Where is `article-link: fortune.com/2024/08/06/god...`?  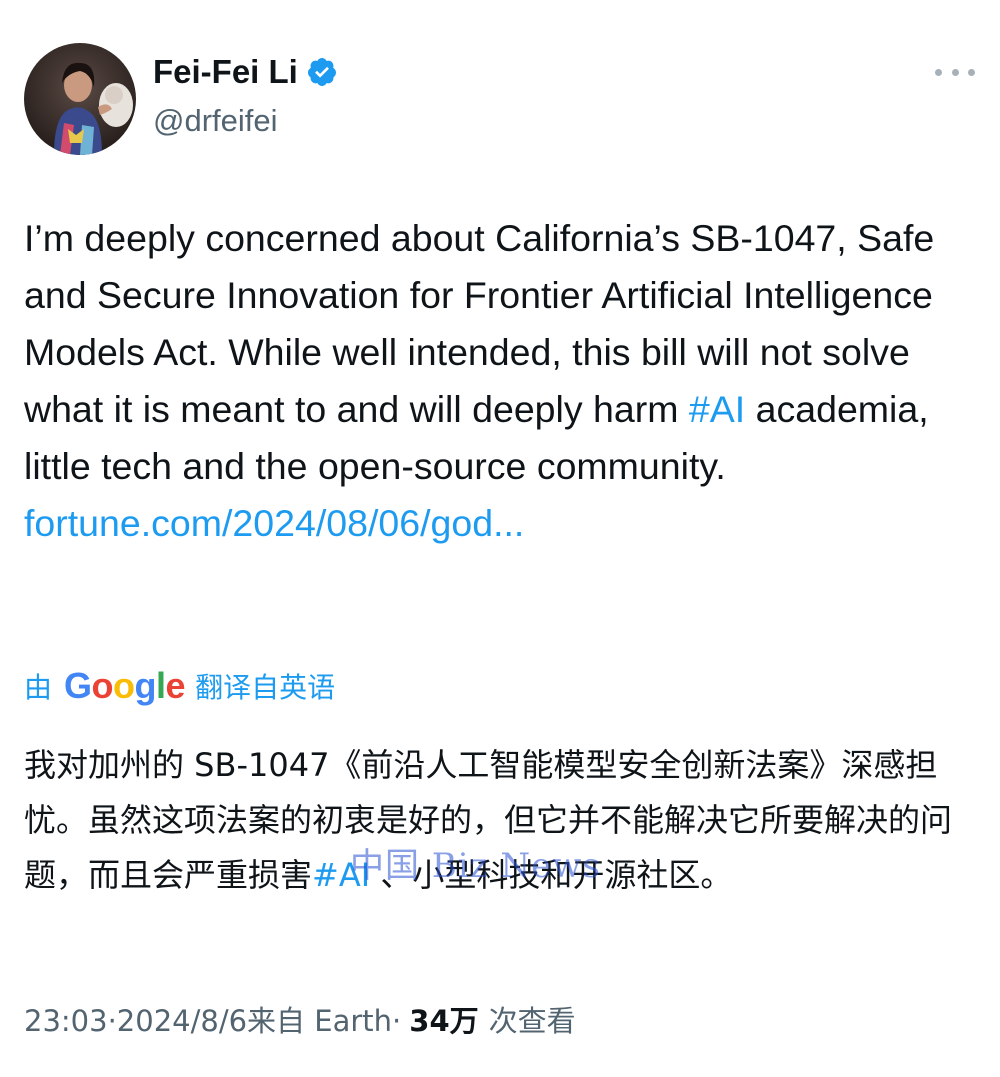
article-link: fortune.com/2024/08/06/god... is located at coordinates (274, 523).